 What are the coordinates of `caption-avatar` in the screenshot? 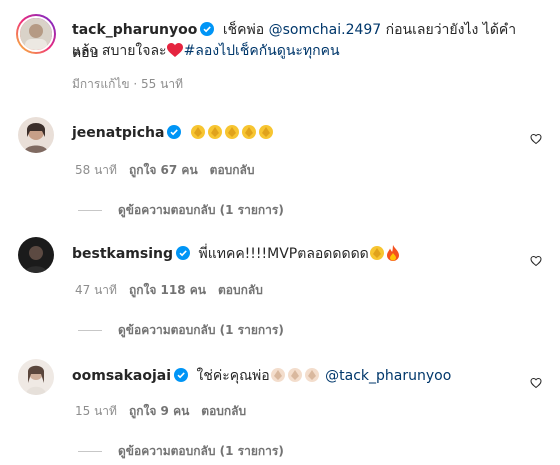 It's located at (36, 34).